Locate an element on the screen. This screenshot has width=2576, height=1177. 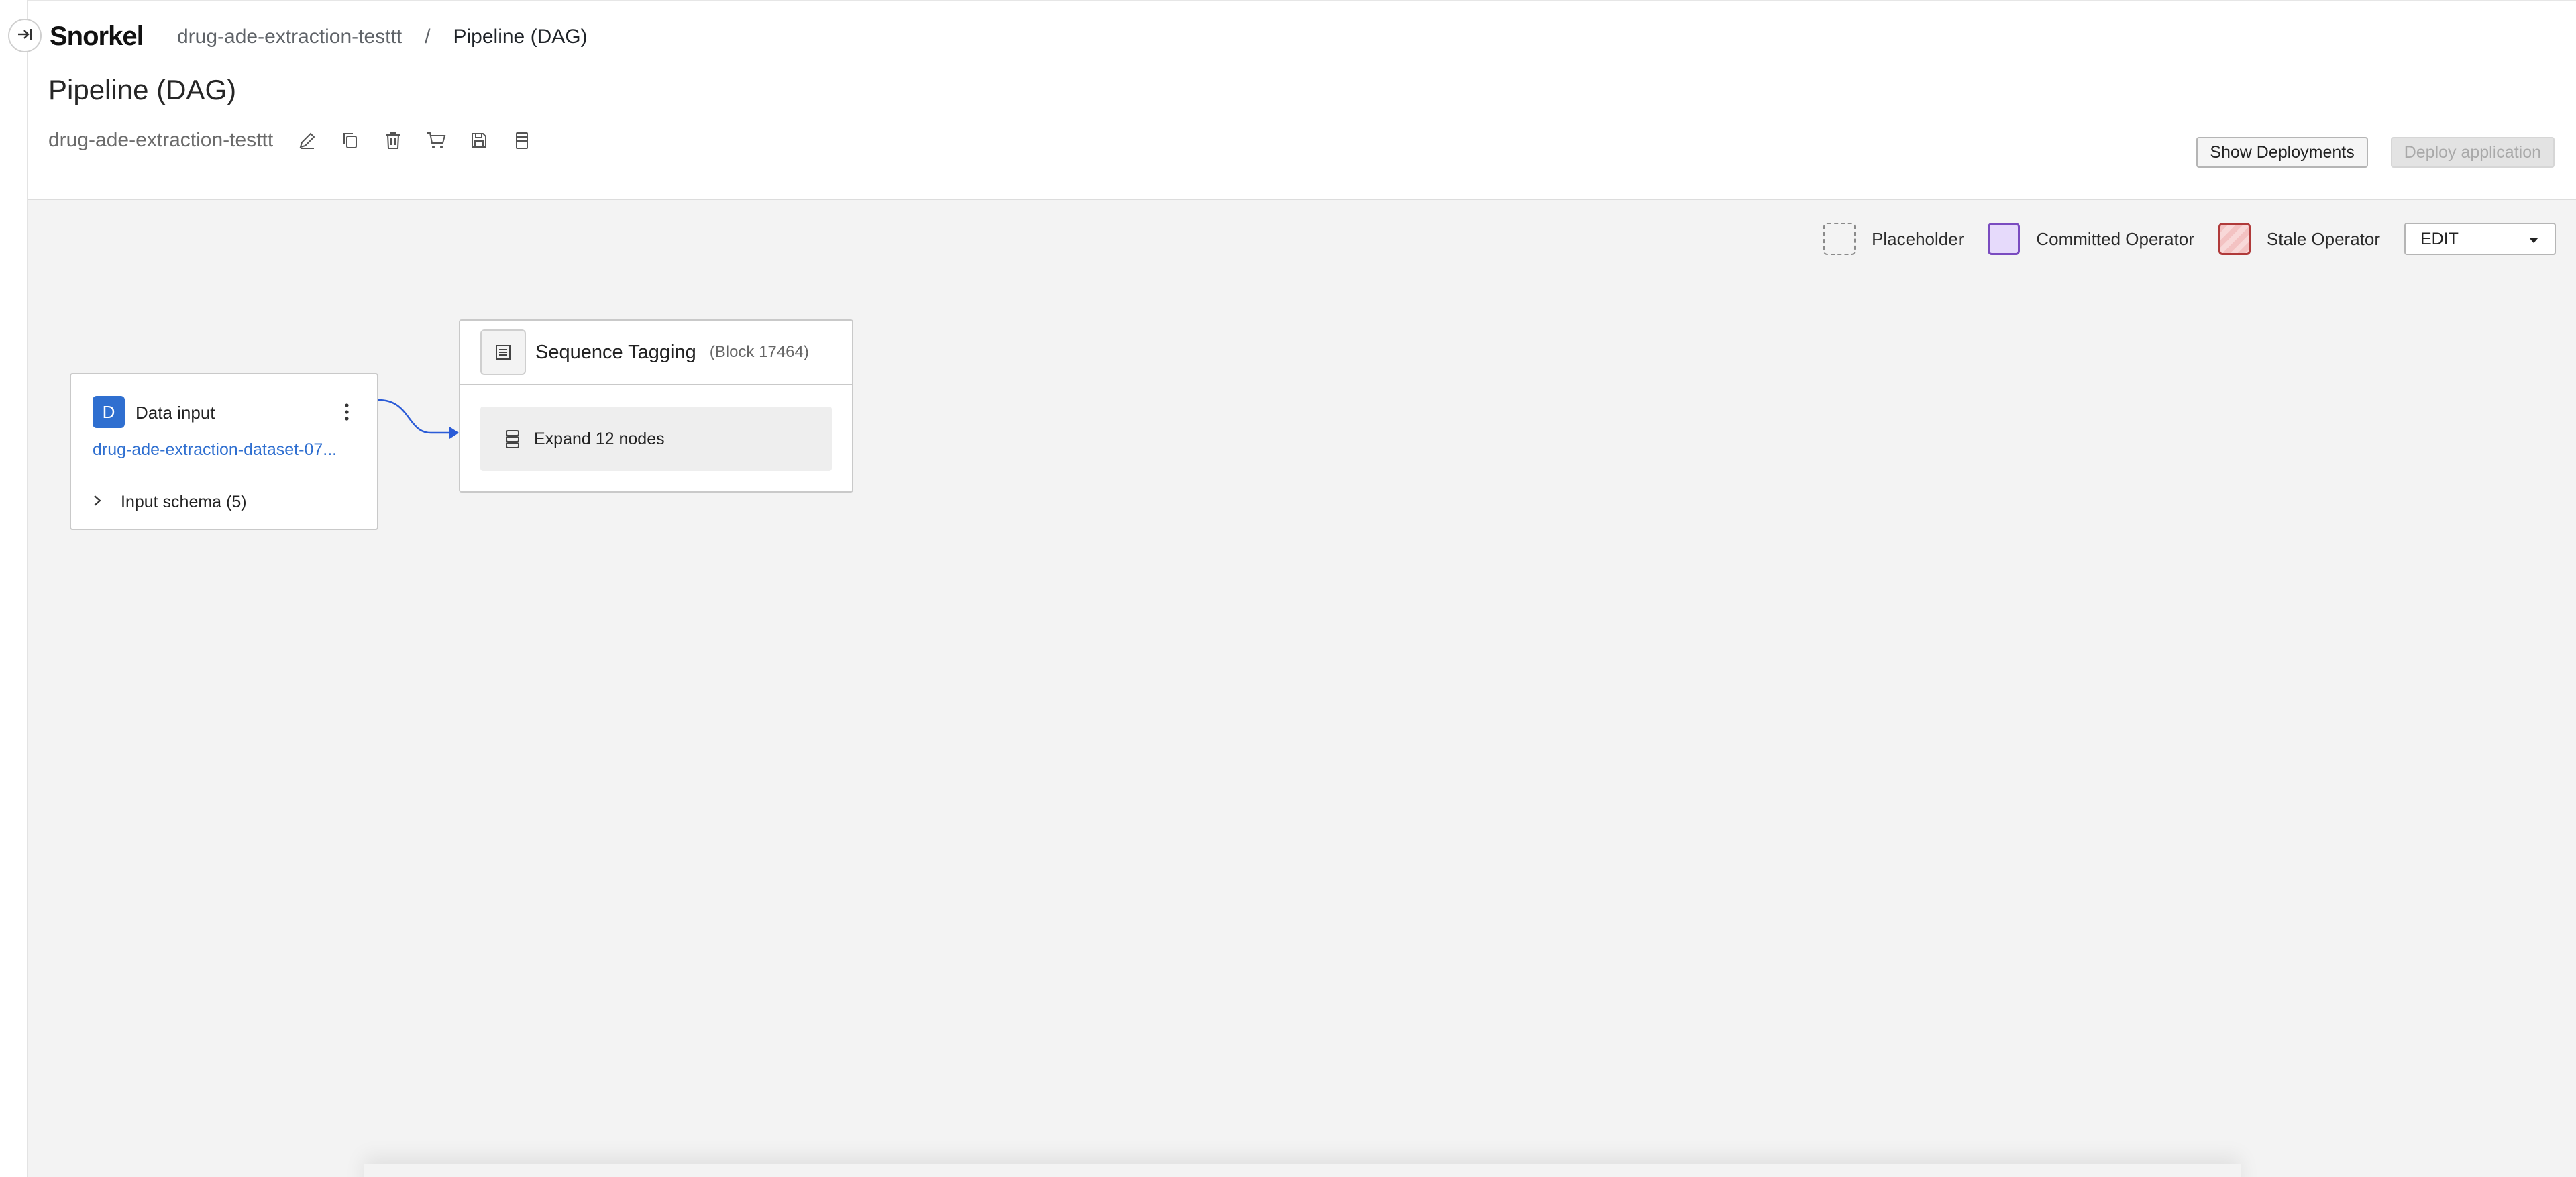
expand-nodes-label: Expand 12 nodes is located at coordinates (599, 438).